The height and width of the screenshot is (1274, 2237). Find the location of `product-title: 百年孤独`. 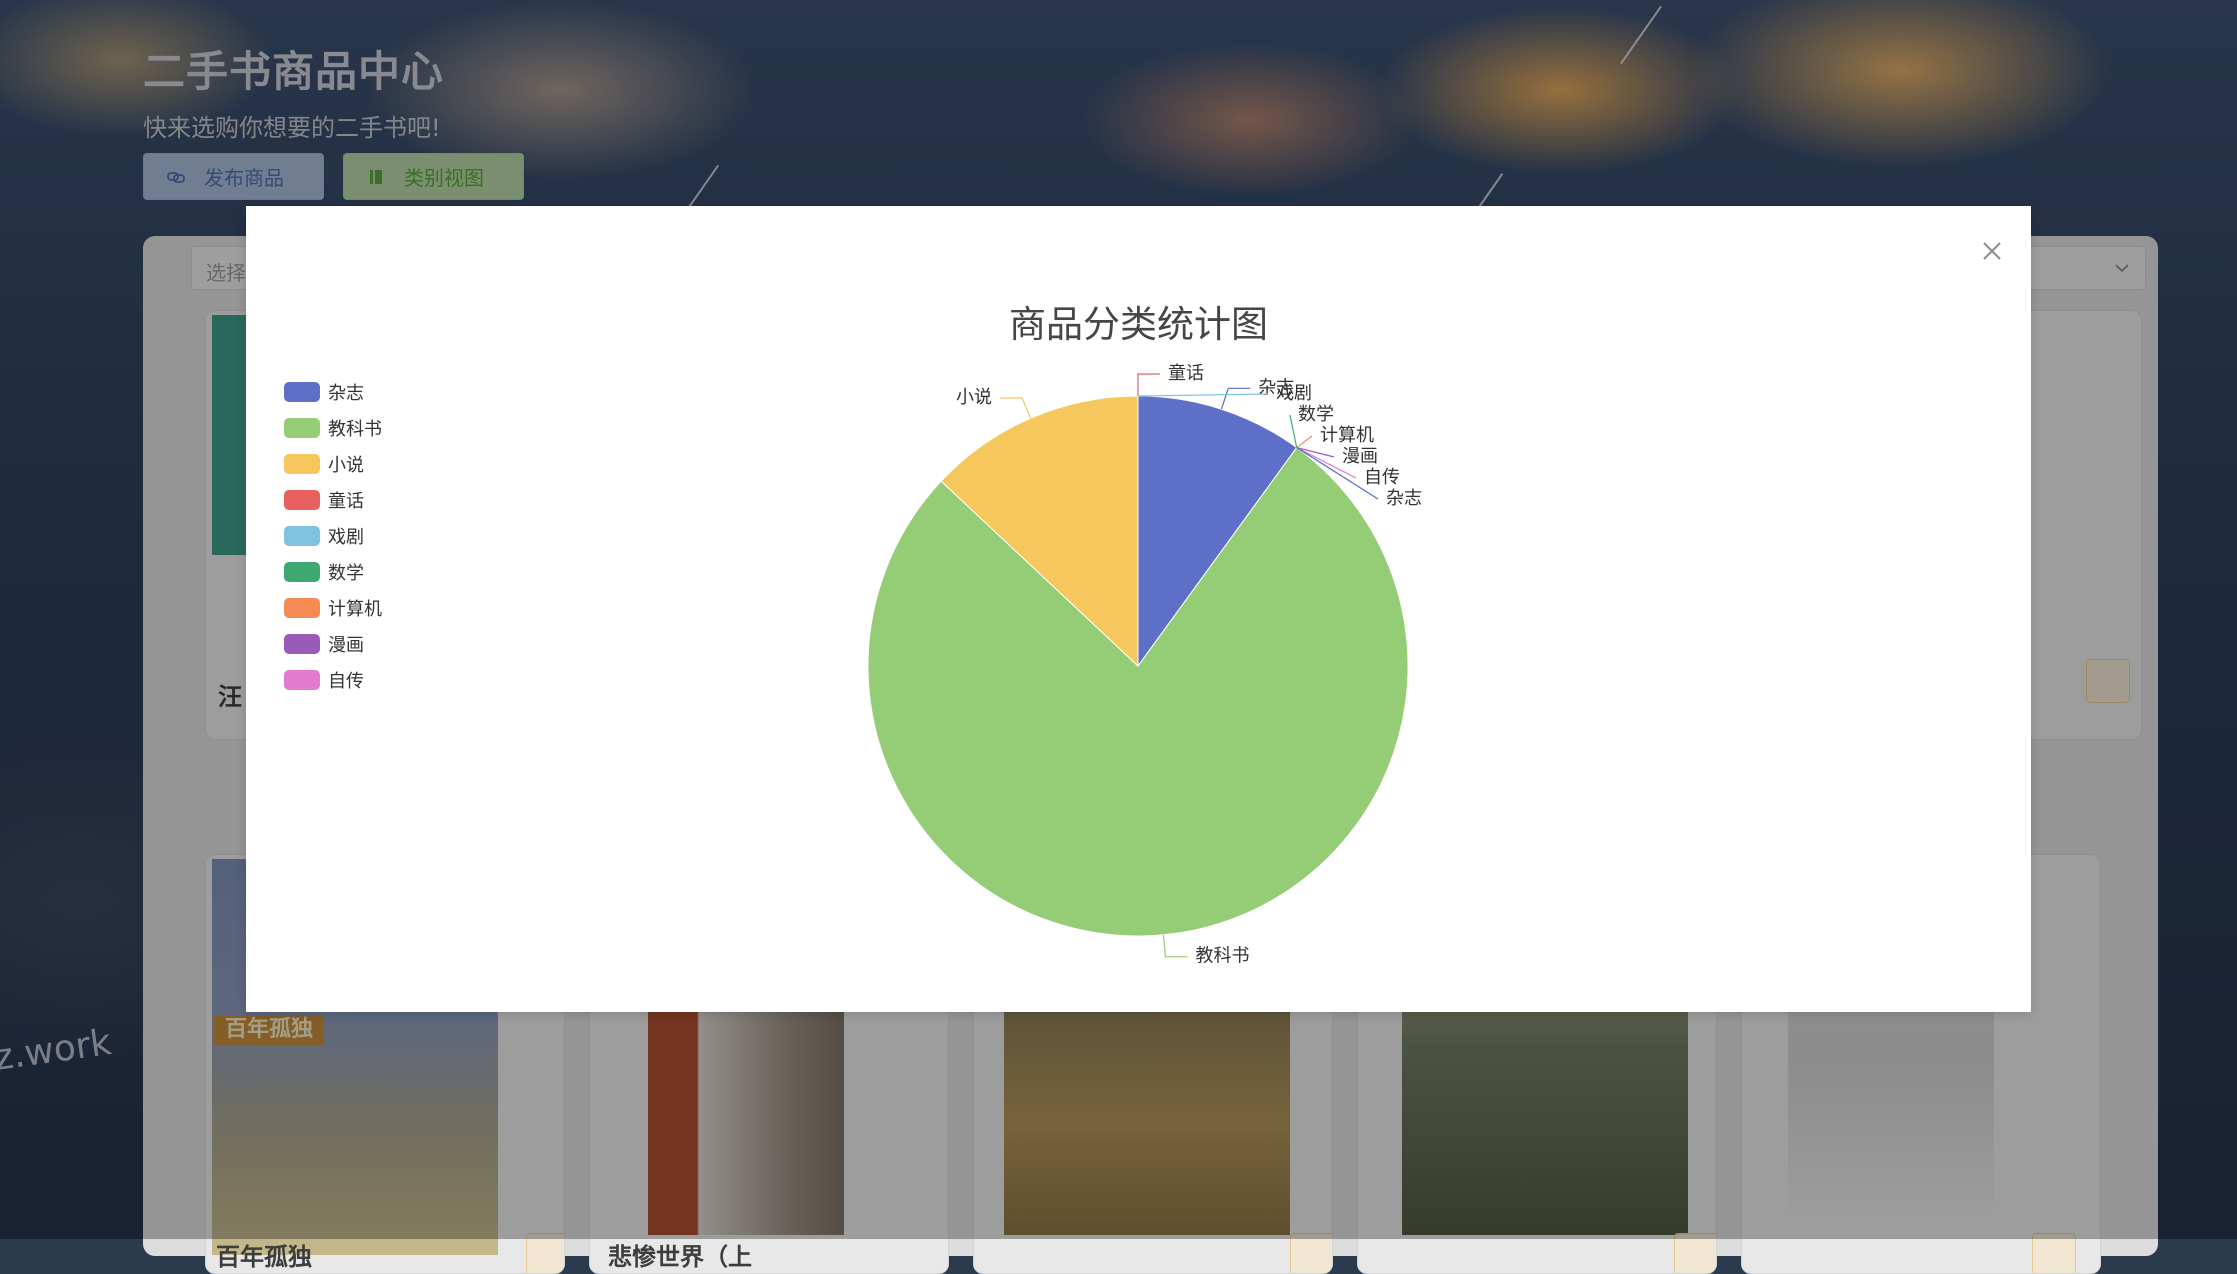

product-title: 百年孤独 is located at coordinates (264, 1257).